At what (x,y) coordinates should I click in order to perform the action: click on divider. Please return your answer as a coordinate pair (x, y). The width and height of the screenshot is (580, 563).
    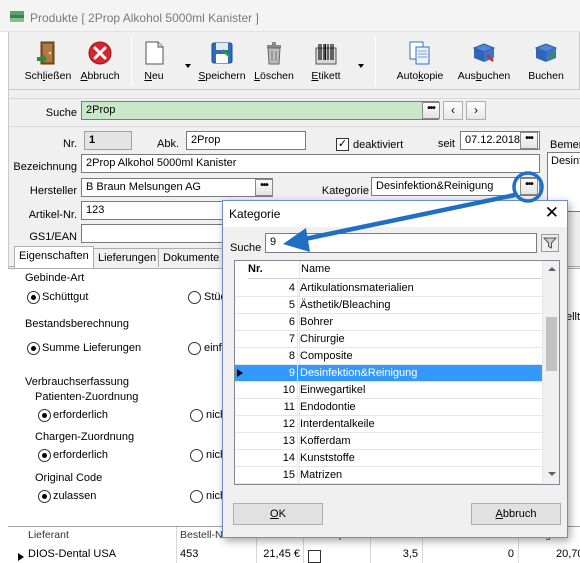
    Looking at the image, I should click on (294, 126).